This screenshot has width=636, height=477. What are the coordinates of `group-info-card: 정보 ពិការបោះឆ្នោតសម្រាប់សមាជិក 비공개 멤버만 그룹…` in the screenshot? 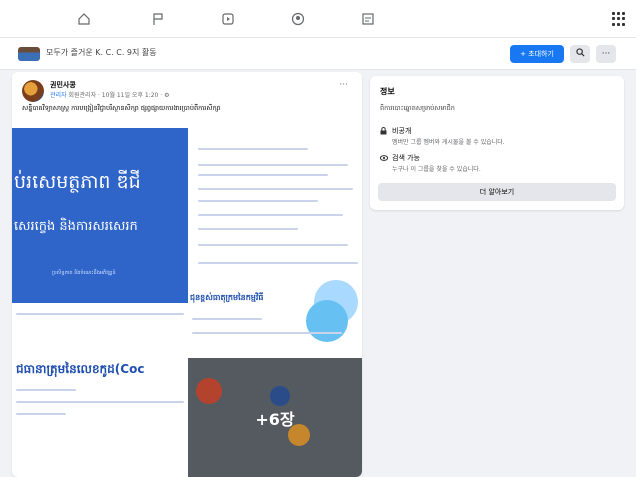 It's located at (497, 143).